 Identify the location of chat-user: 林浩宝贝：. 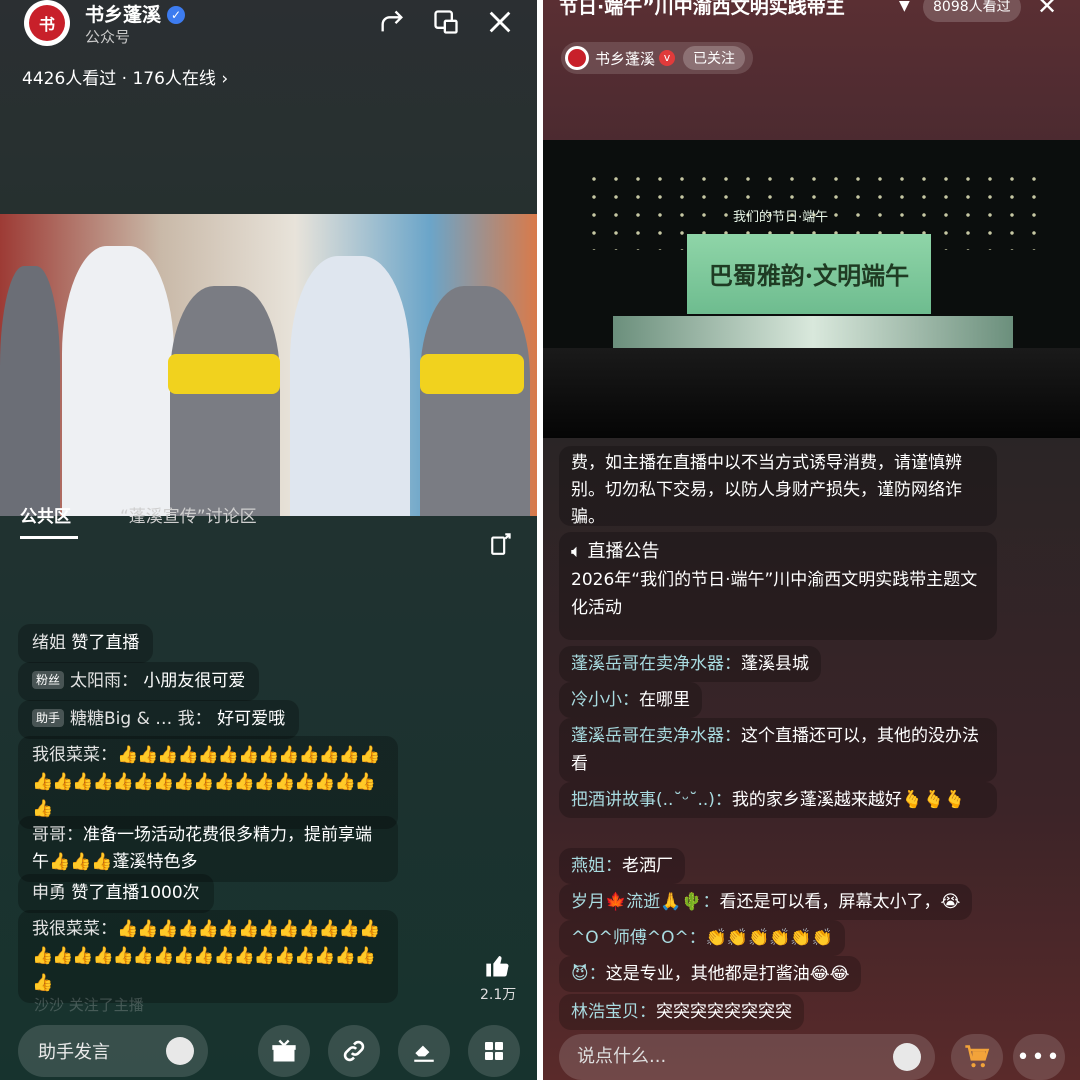
(613, 1012).